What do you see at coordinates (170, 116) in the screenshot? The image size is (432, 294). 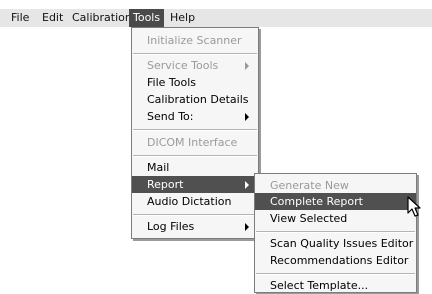 I see `menu-item-label: Send To:` at bounding box center [170, 116].